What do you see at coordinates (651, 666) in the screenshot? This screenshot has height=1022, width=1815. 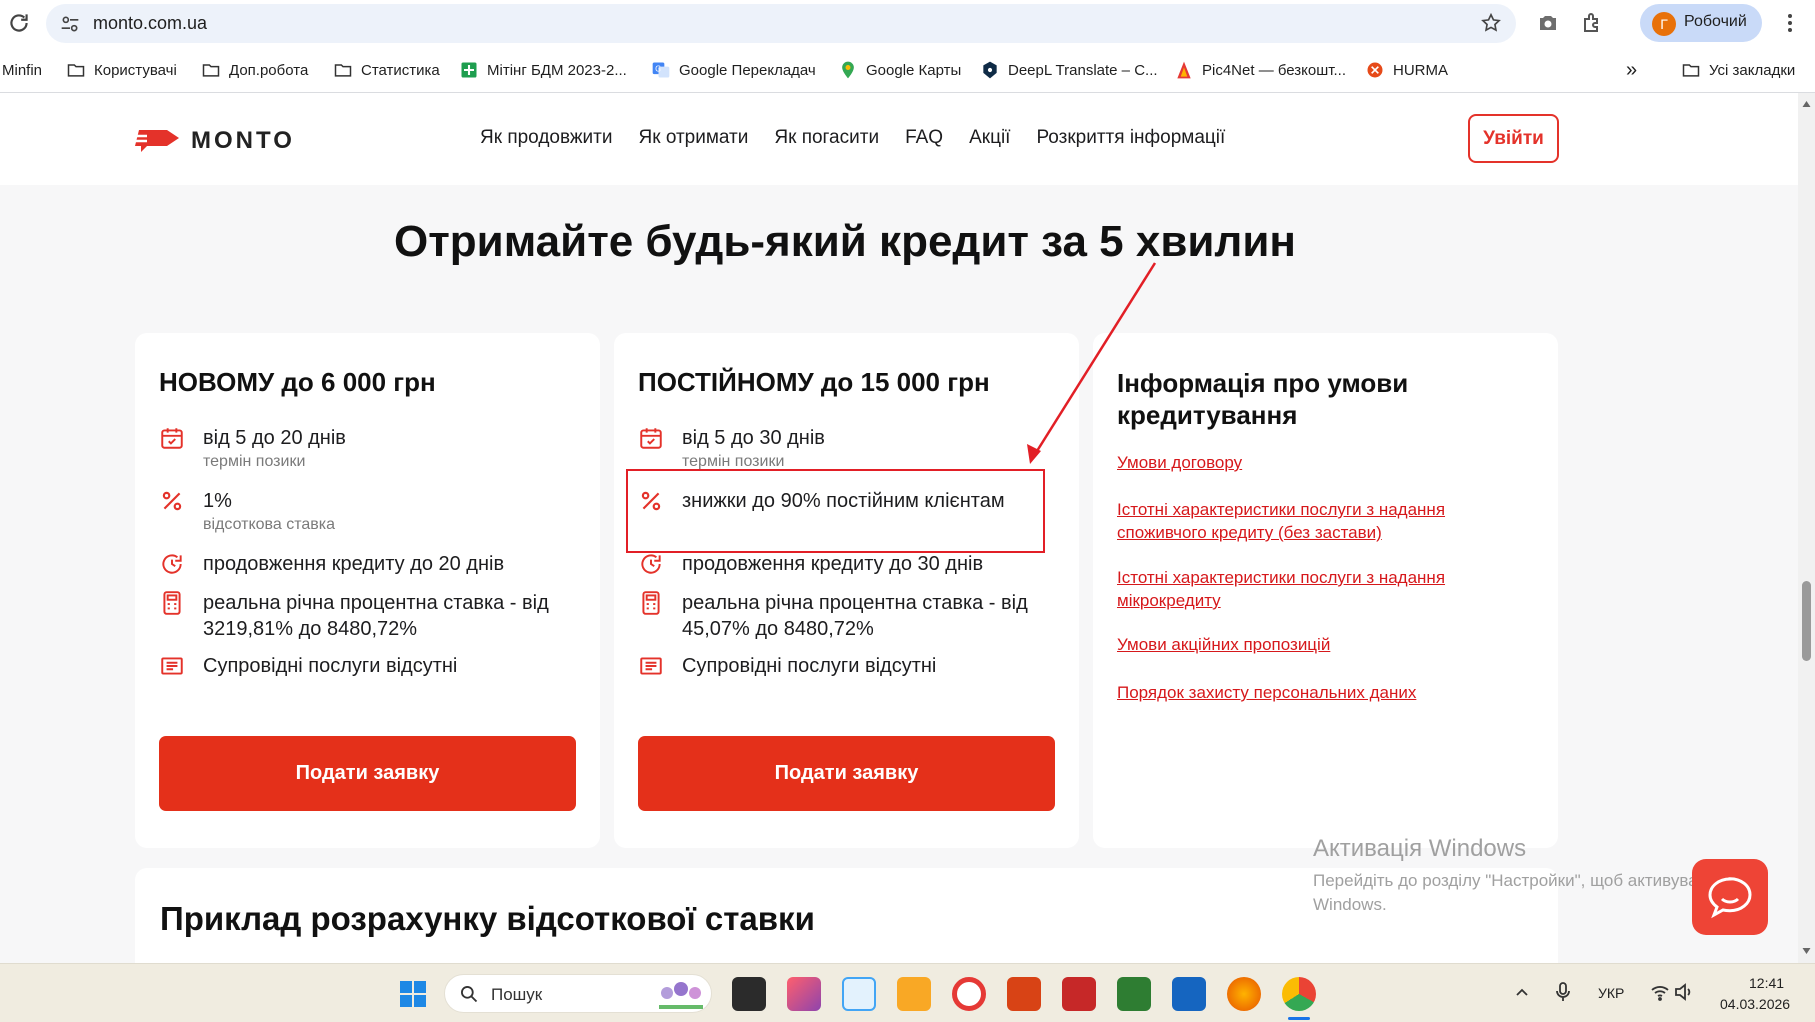 I see `document-list-icon` at bounding box center [651, 666].